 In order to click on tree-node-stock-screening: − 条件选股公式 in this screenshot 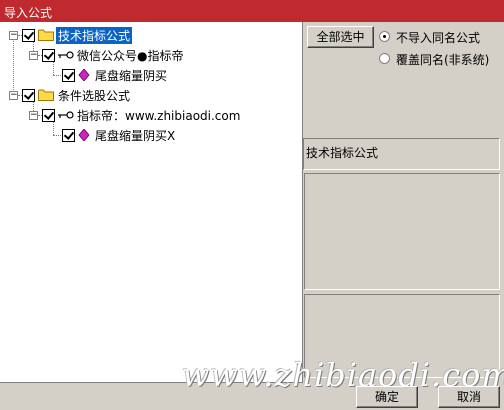, I will do `click(150, 95)`.